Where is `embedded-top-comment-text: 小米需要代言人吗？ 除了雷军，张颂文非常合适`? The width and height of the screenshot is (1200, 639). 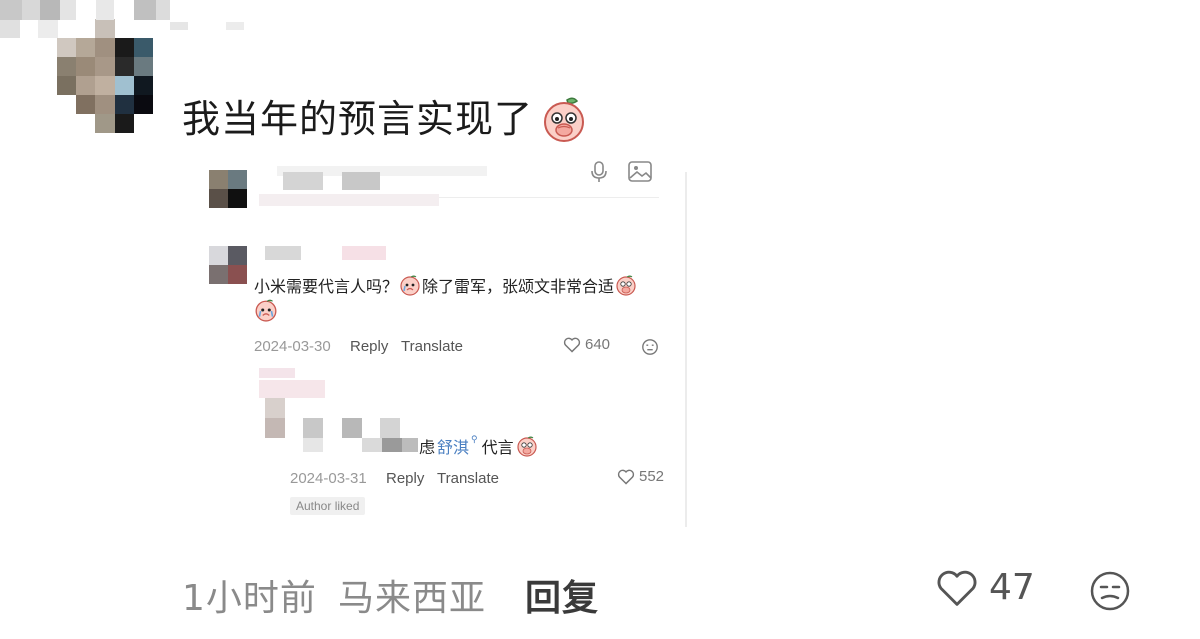 embedded-top-comment-text: 小米需要代言人吗？ 除了雷军，张颂文非常合适 is located at coordinates (445, 285).